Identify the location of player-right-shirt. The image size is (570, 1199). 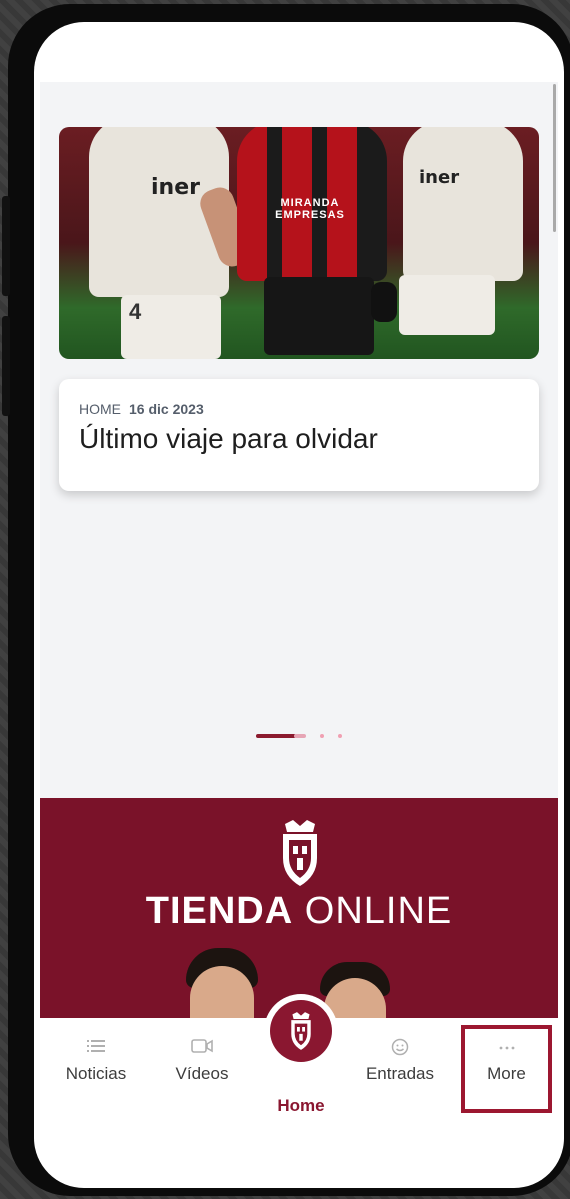
(463, 204).